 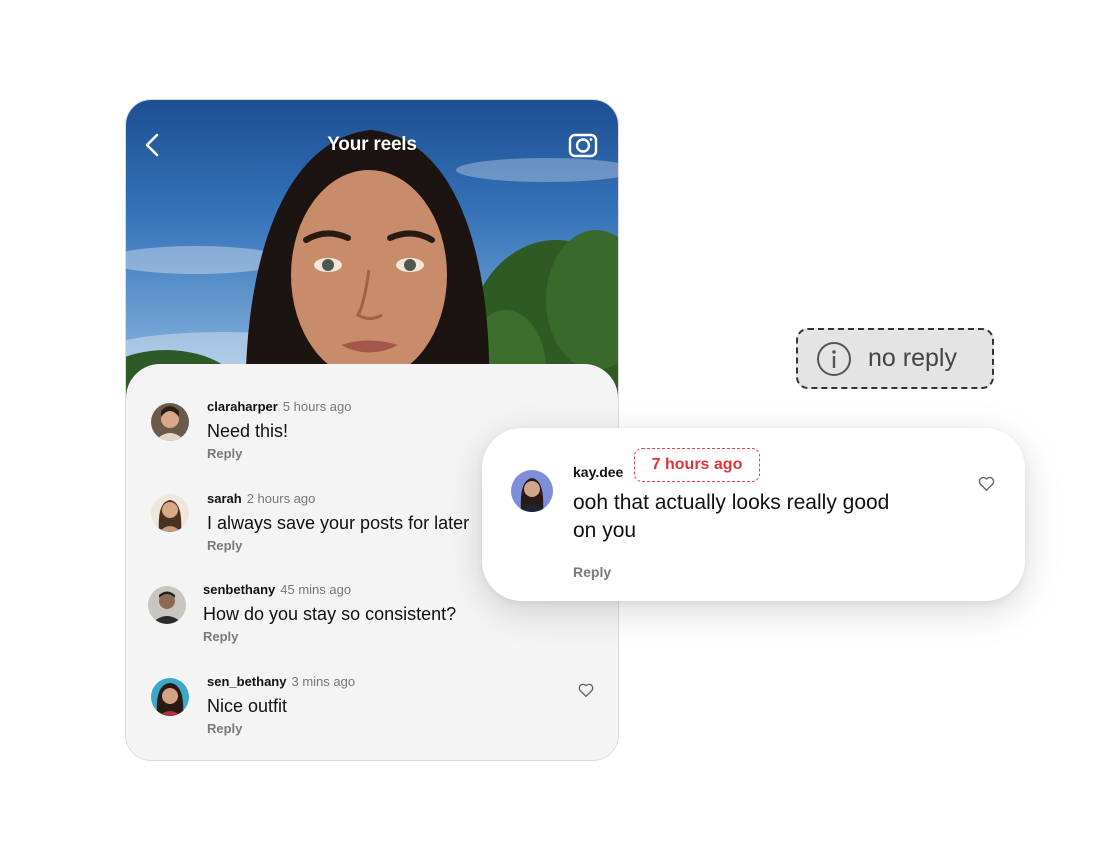 I want to click on no-reply-status: no reply, so click(x=895, y=358).